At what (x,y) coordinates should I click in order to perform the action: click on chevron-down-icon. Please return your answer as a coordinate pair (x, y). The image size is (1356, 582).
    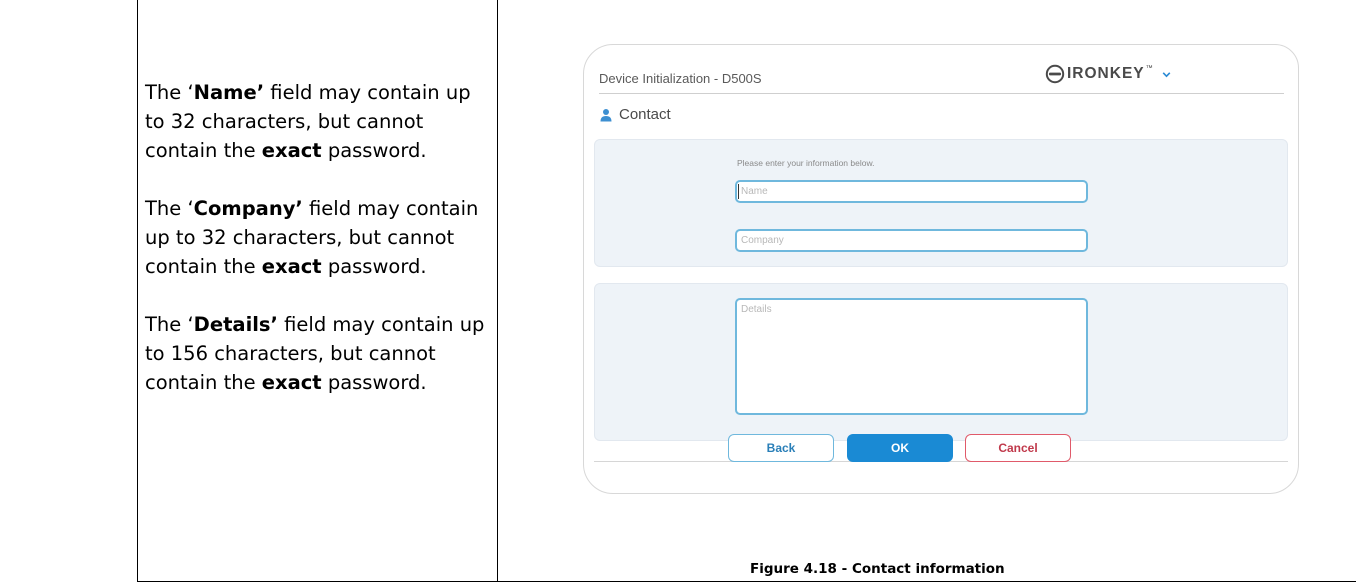
    Looking at the image, I should click on (1166, 74).